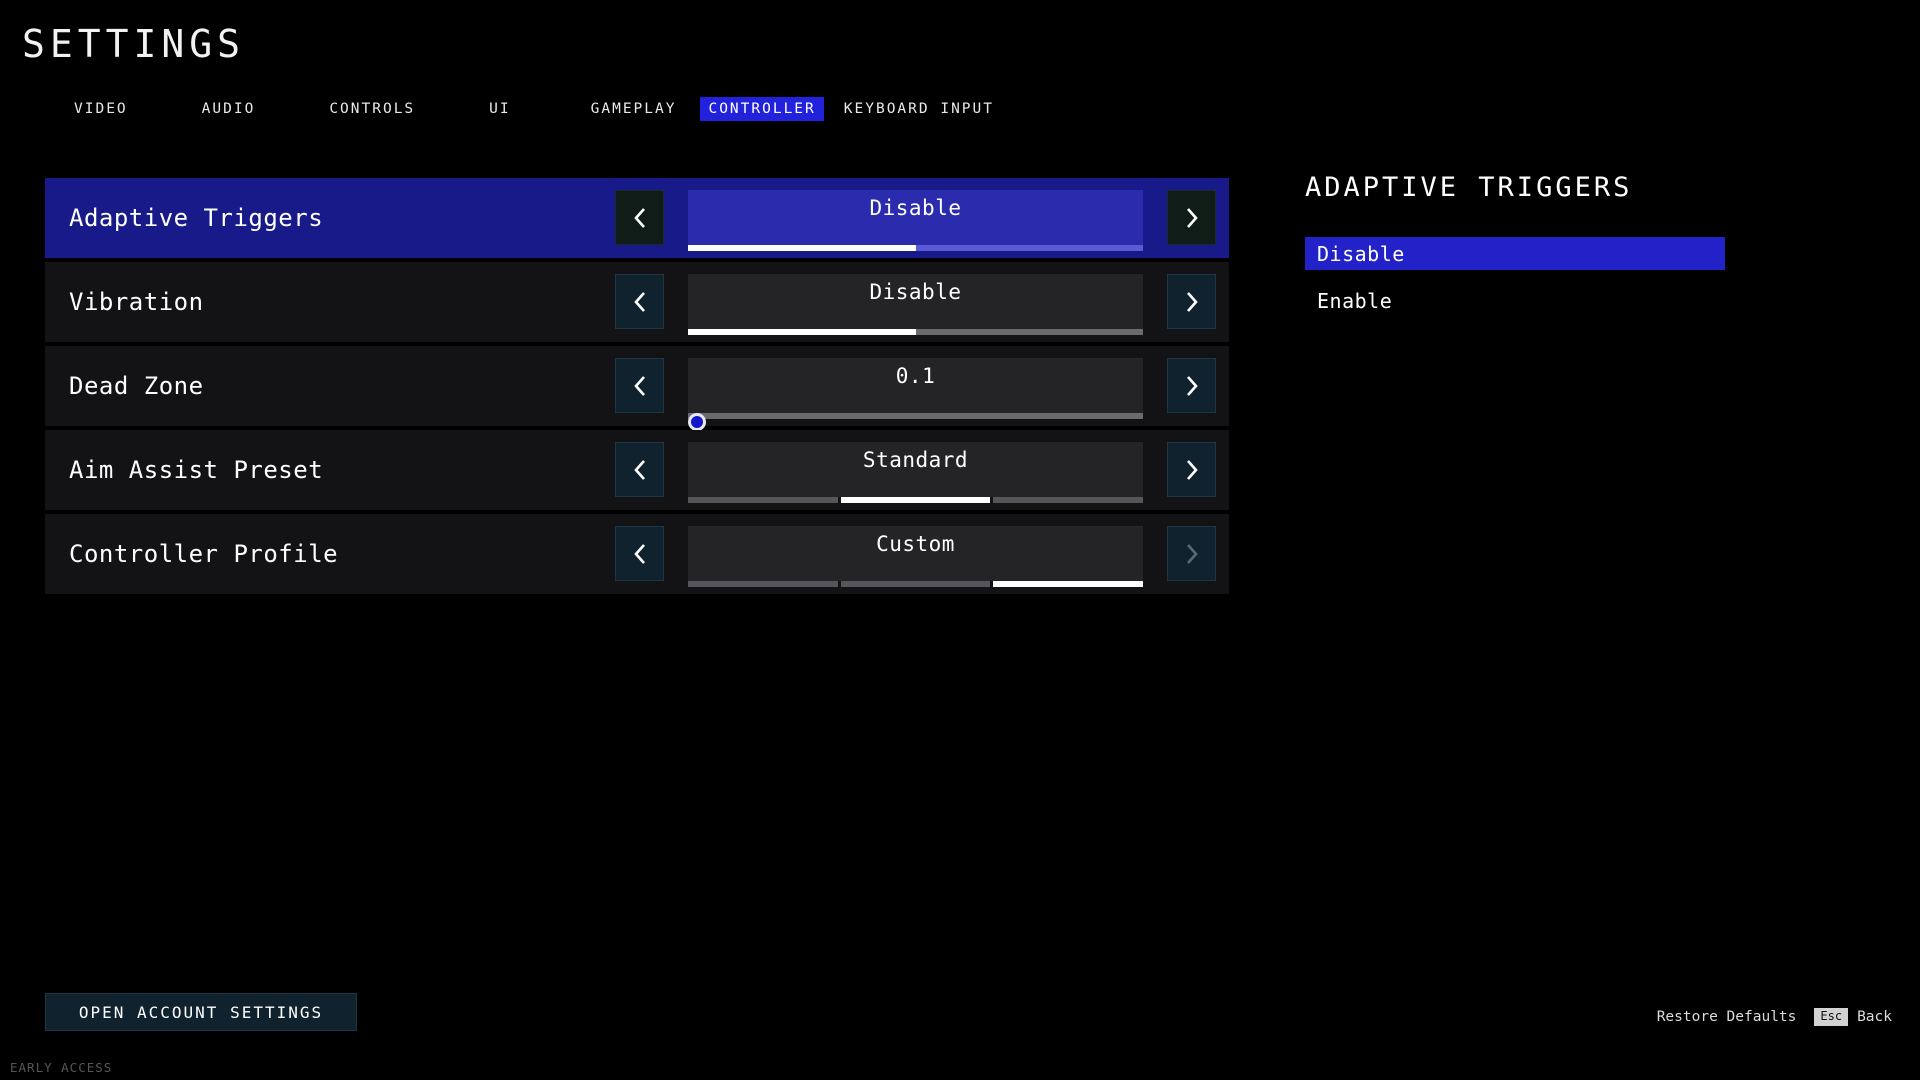 The image size is (1920, 1080). Describe the element at coordinates (196, 218) in the screenshot. I see `setting-label: Adaptive Triggers` at that location.